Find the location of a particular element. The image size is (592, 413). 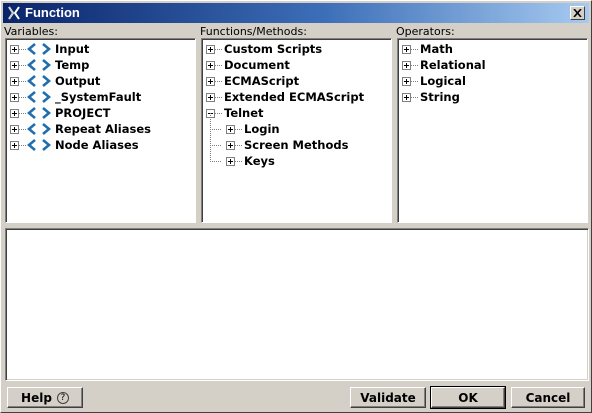

tree-node-label: Custom Scripts is located at coordinates (273, 49).